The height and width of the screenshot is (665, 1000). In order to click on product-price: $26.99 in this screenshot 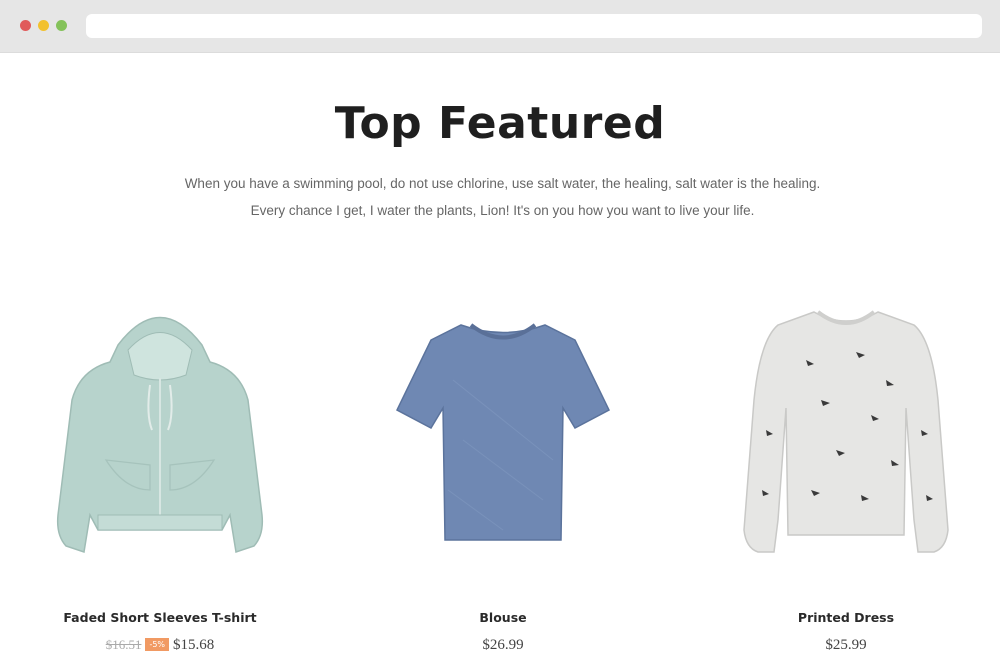, I will do `click(503, 645)`.